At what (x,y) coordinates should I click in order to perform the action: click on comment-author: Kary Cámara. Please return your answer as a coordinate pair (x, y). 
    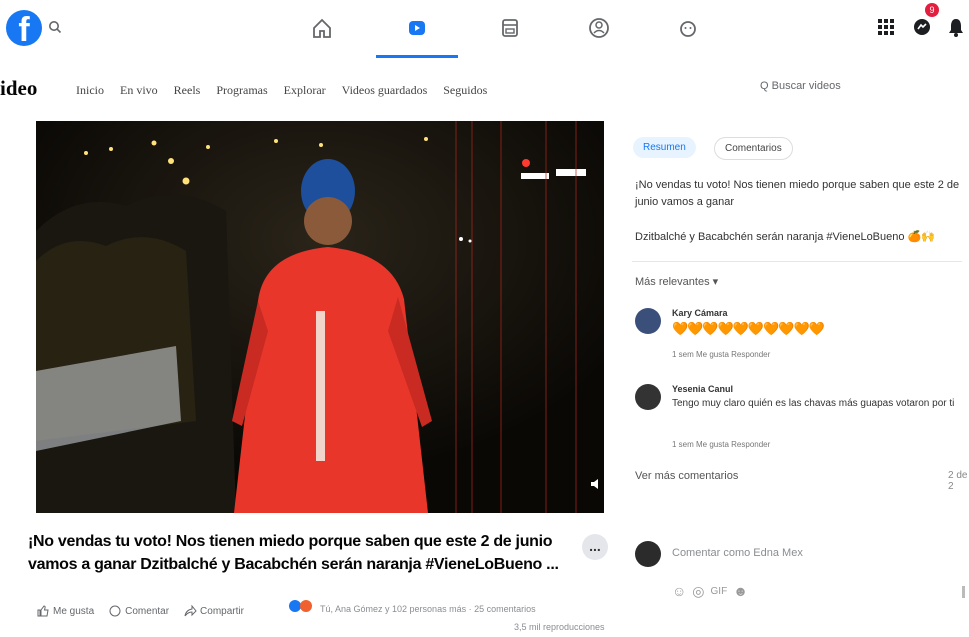
    Looking at the image, I should click on (700, 313).